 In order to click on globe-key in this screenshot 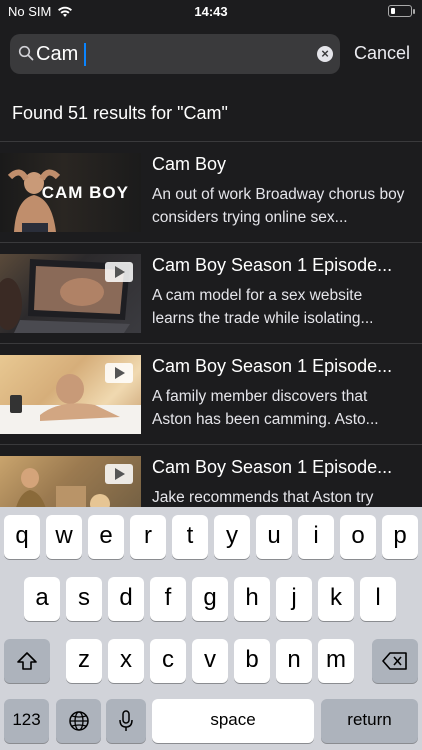, I will do `click(78, 721)`.